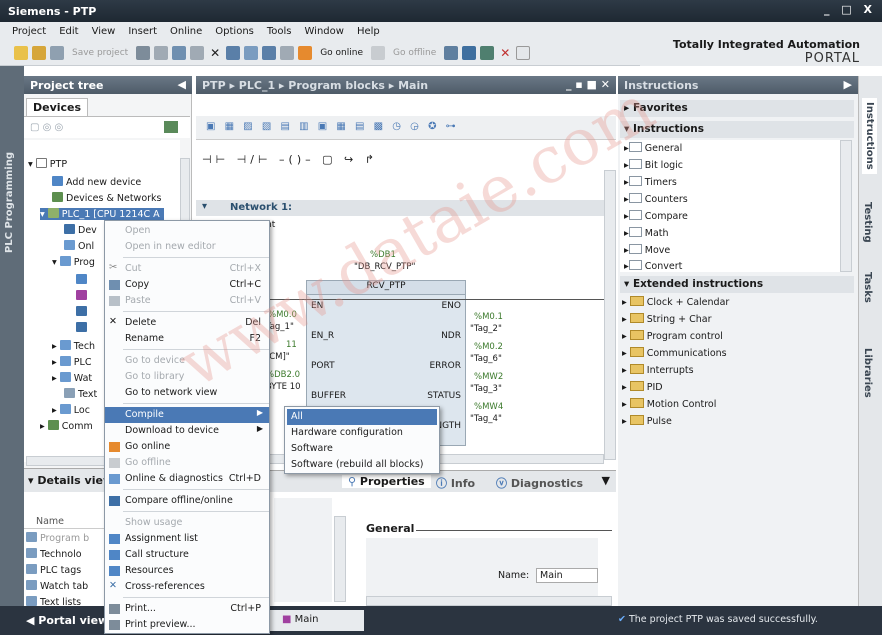 The width and height of the screenshot is (882, 635). What do you see at coordinates (187, 523) in the screenshot?
I see `menu-item-show-usage: Show usage` at bounding box center [187, 523].